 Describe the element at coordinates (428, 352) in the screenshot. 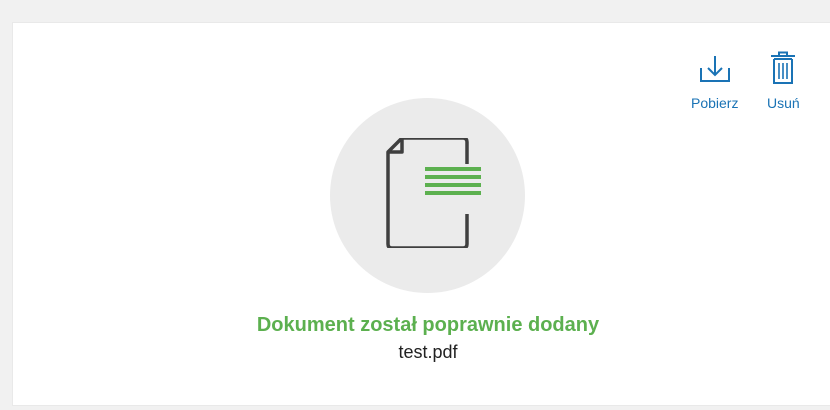

I see `file-name: test.pdf` at that location.